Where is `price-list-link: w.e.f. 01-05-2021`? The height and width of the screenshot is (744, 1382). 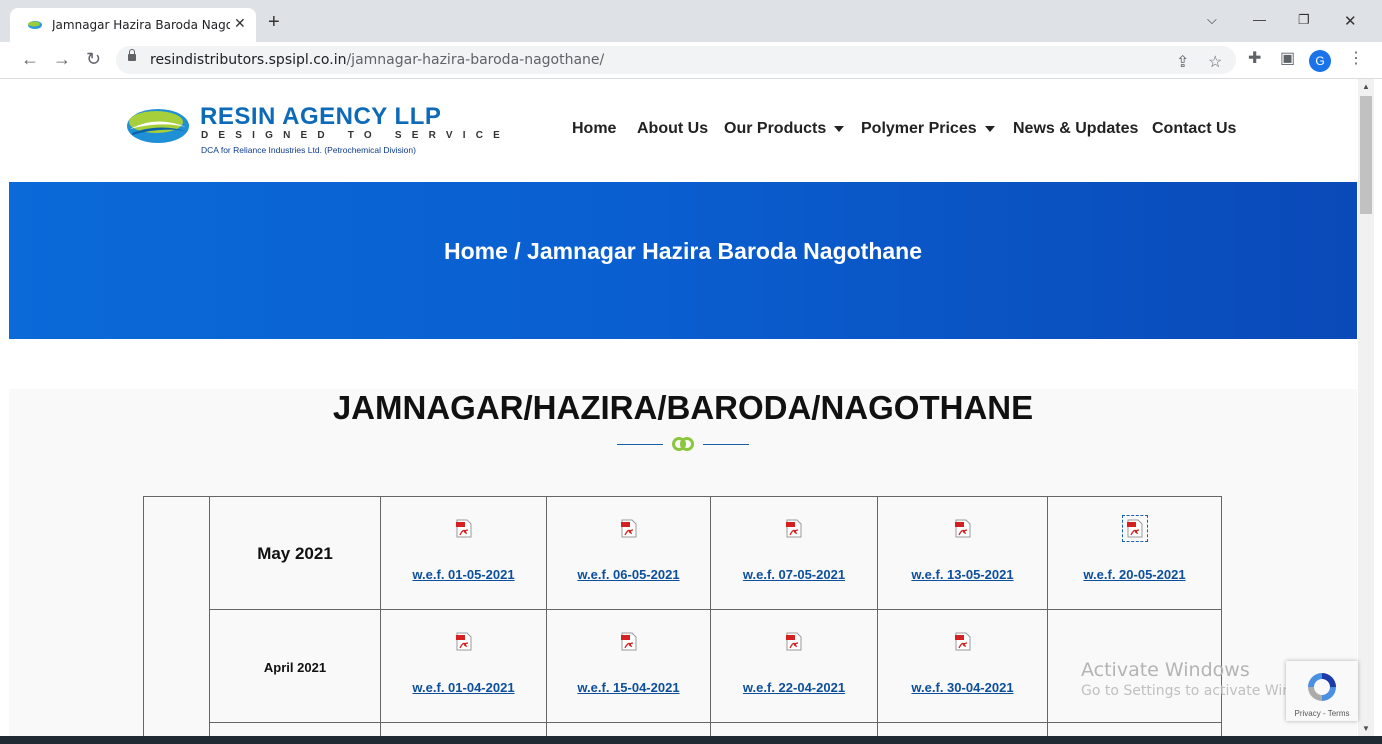 price-list-link: w.e.f. 01-05-2021 is located at coordinates (463, 574).